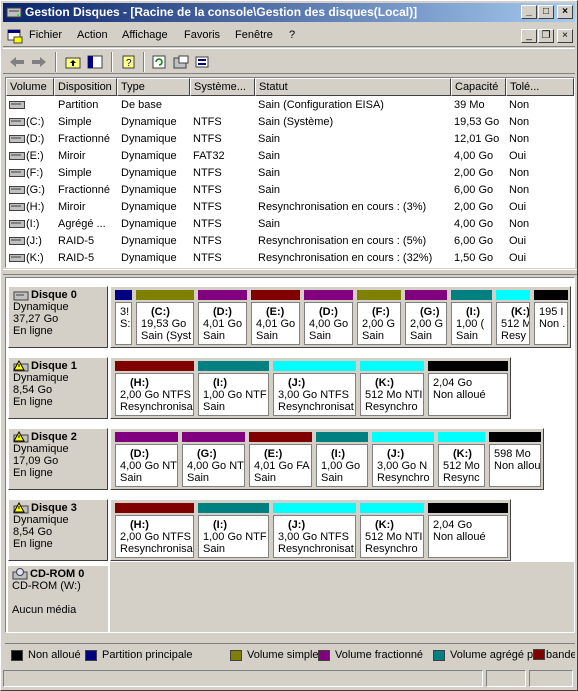  I want to click on minimize-button: _, so click(529, 12).